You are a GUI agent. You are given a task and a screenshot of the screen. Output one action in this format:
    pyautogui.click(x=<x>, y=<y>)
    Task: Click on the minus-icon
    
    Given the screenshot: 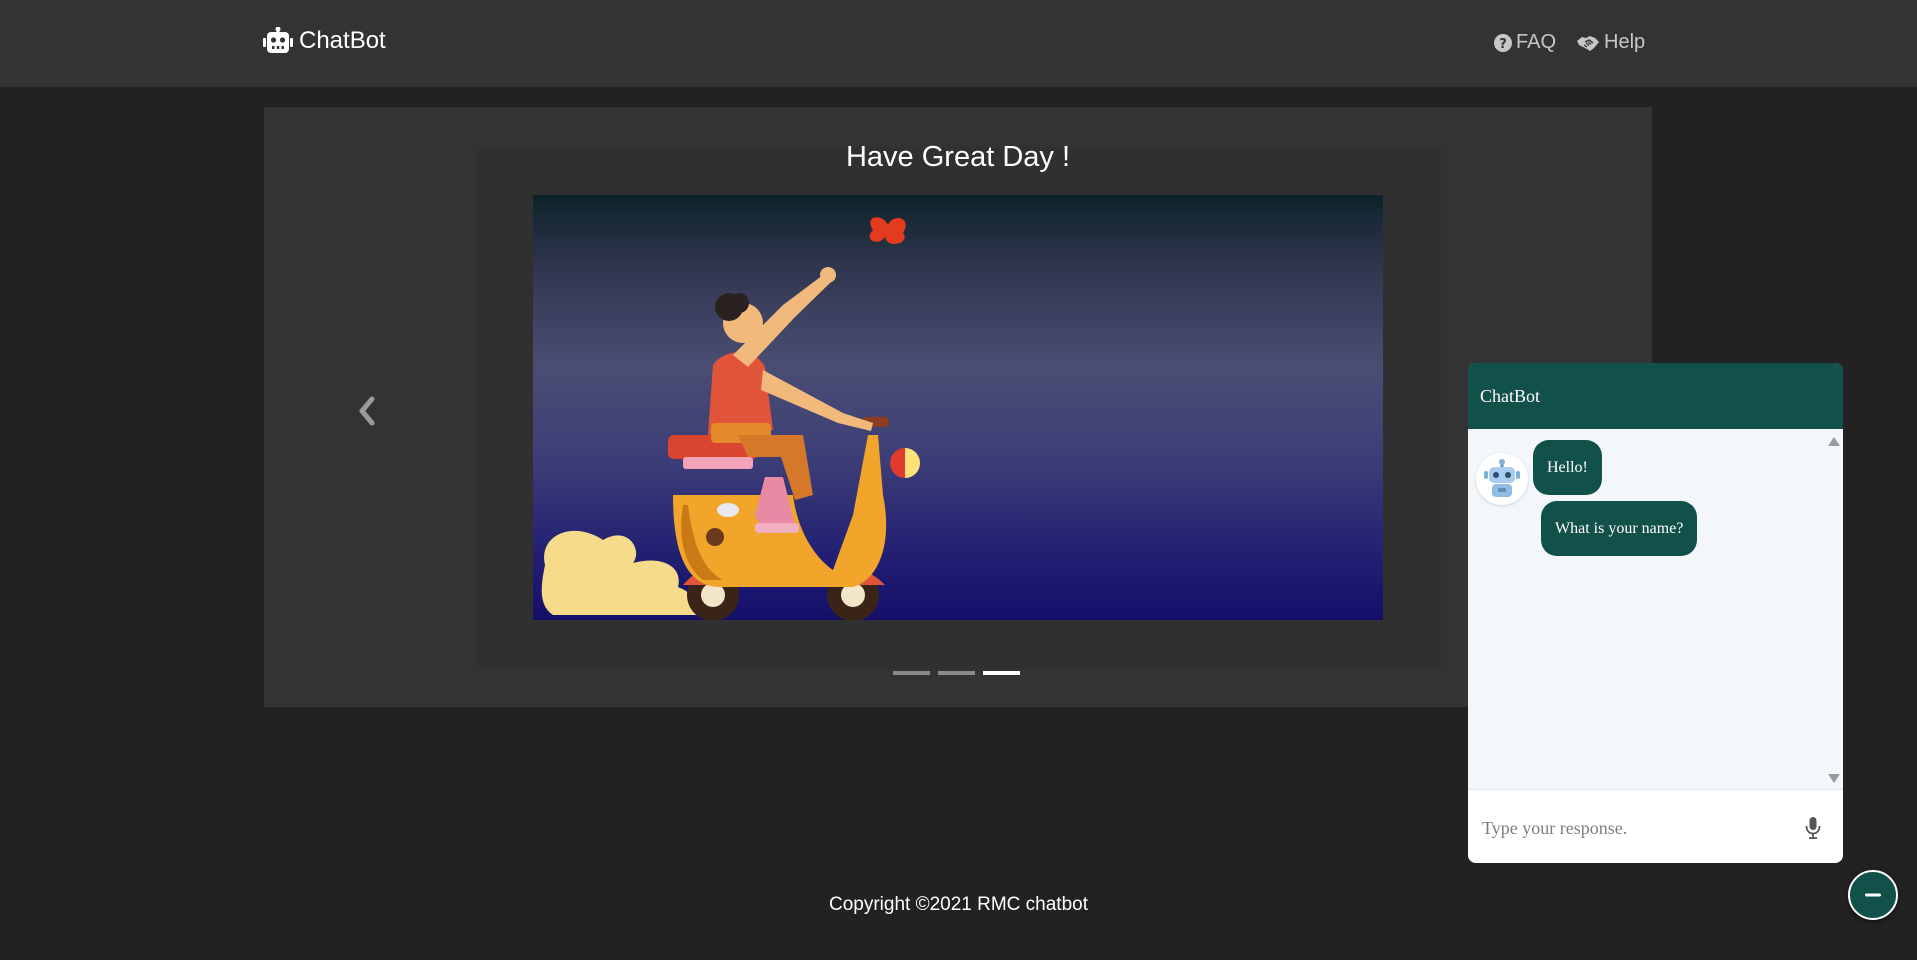 What is the action you would take?
    pyautogui.click(x=1873, y=895)
    